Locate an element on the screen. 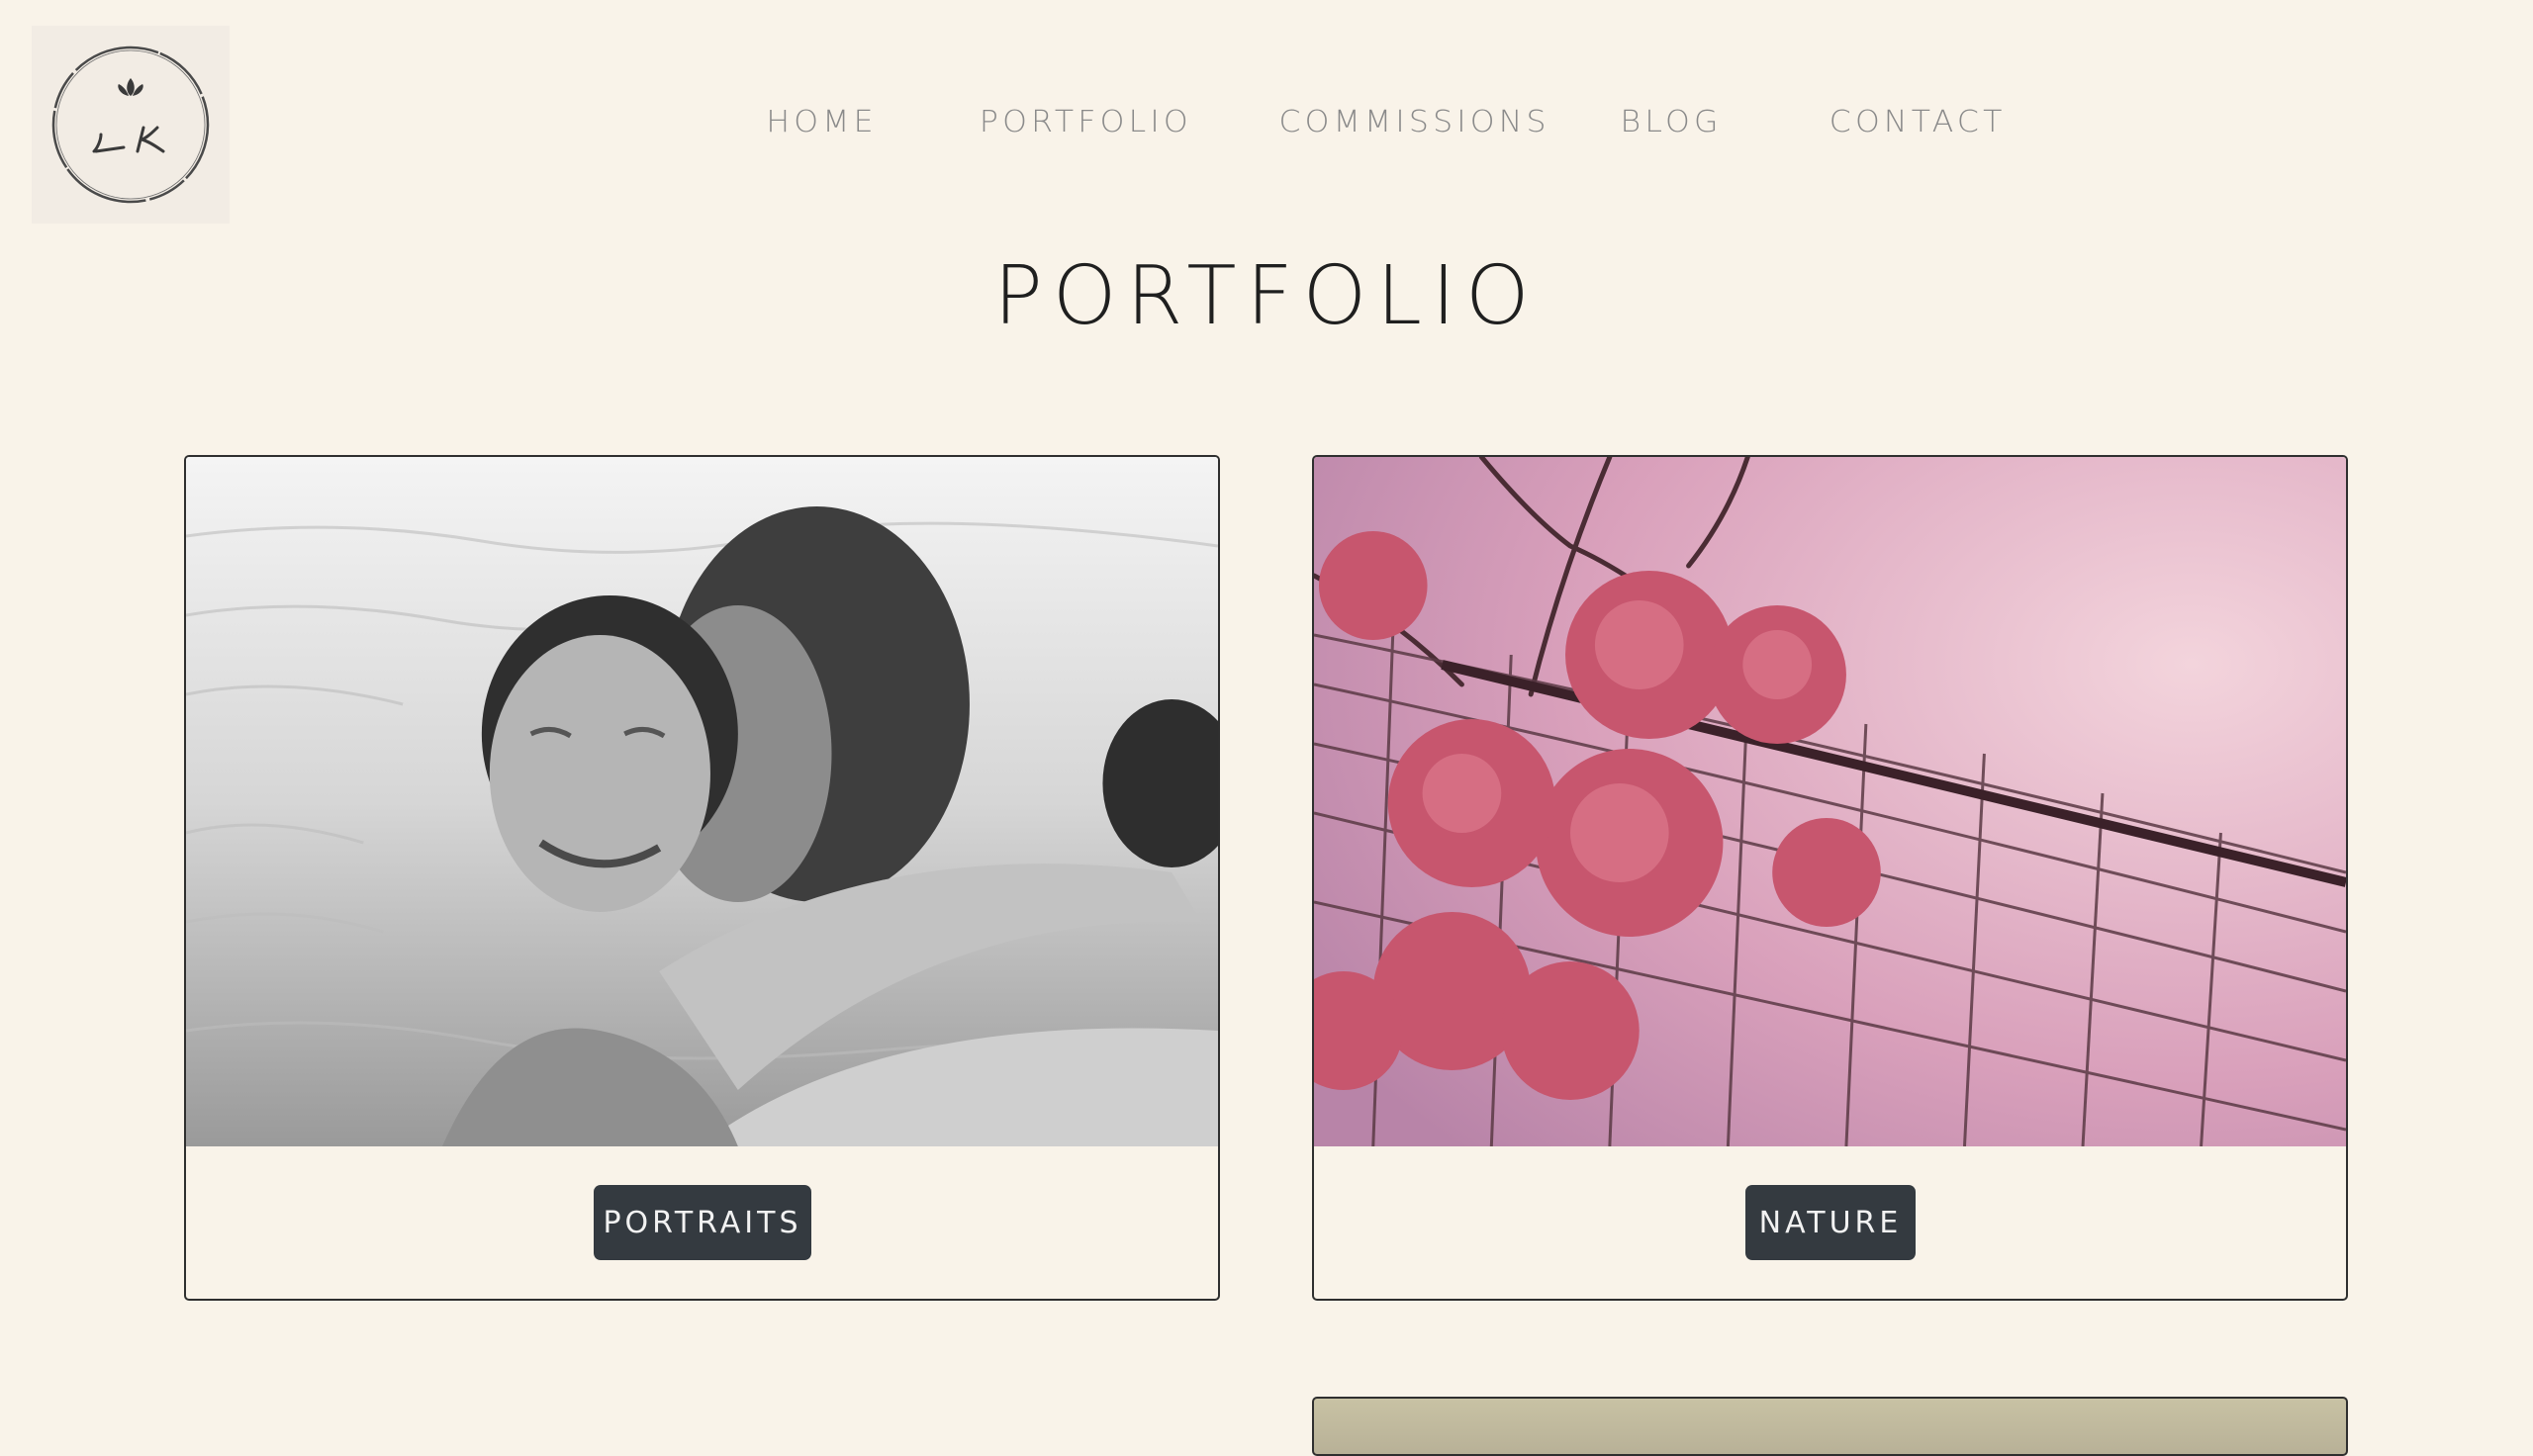  nav-commissions: COMMISSIONS is located at coordinates (1414, 122).